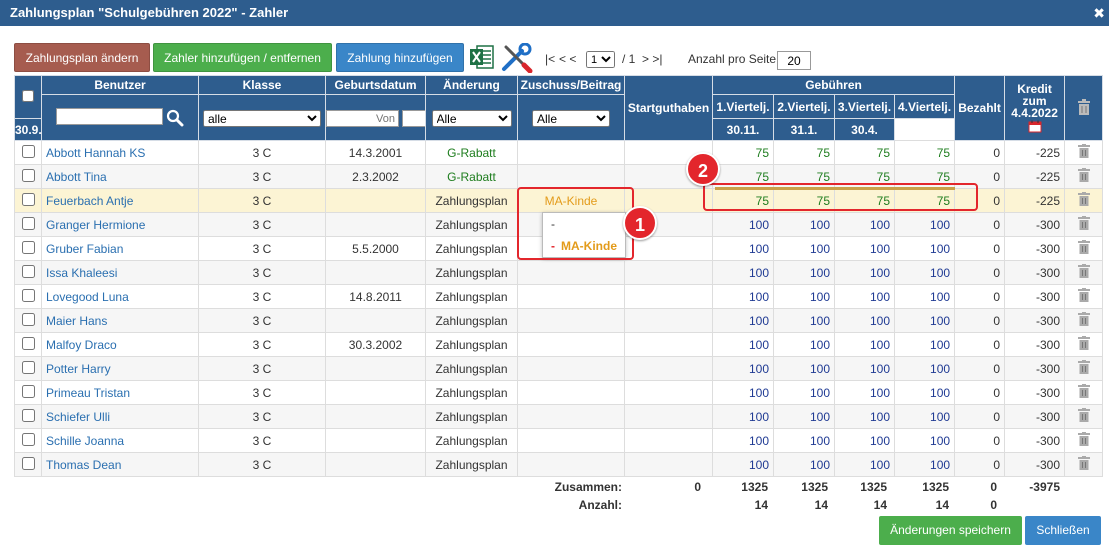 This screenshot has width=1109, height=556. I want to click on add-remove-payer-button: Zahler hinzufügen / entfernen, so click(242, 57).